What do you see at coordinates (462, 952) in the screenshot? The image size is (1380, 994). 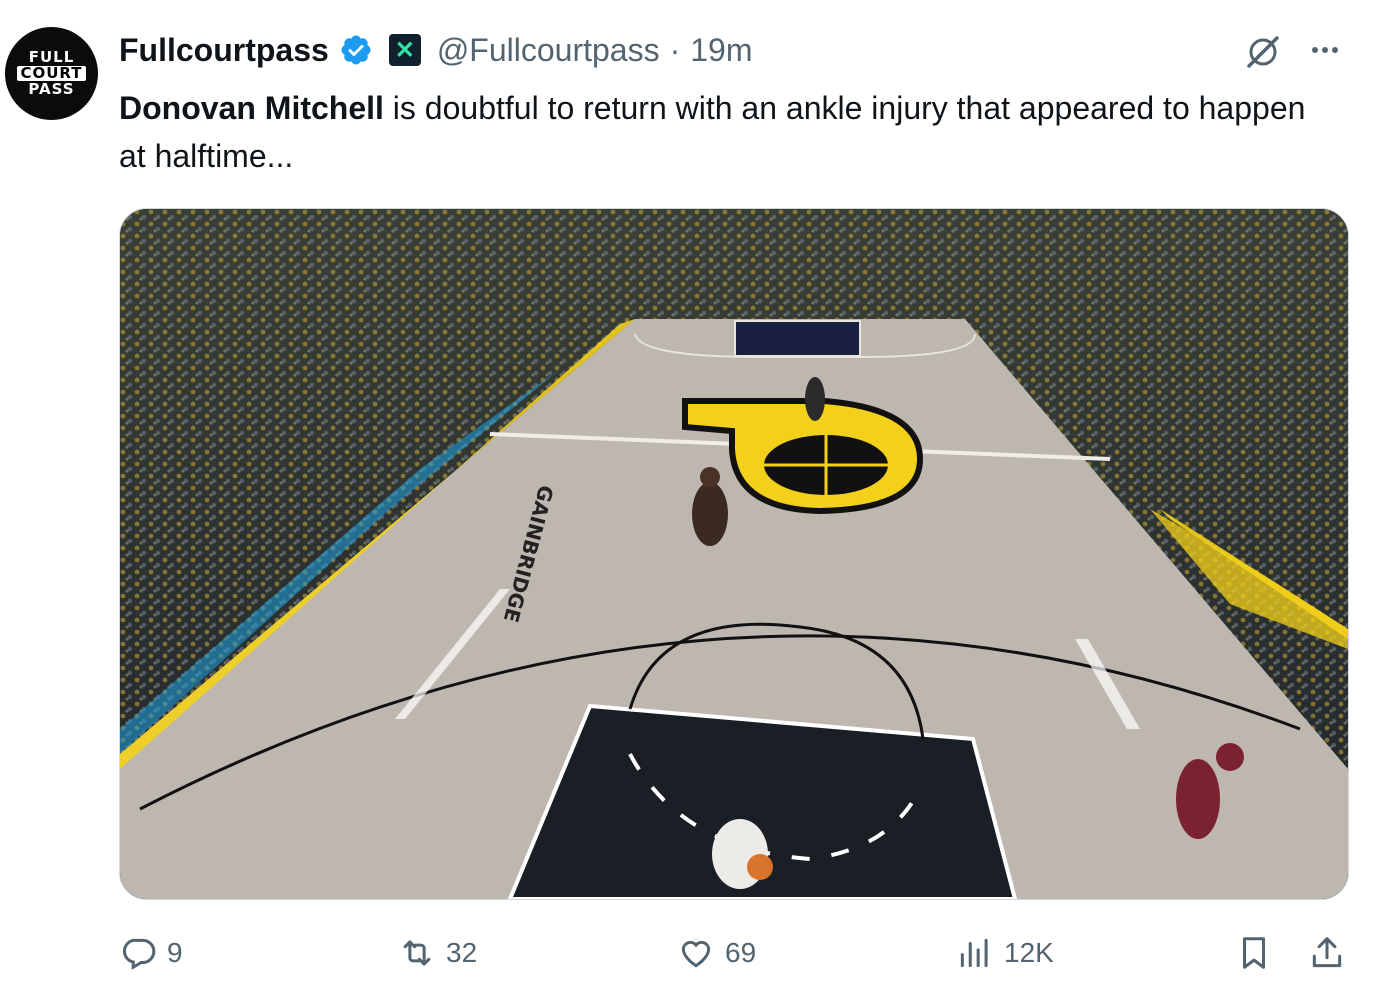 I see `repost-count: 32` at bounding box center [462, 952].